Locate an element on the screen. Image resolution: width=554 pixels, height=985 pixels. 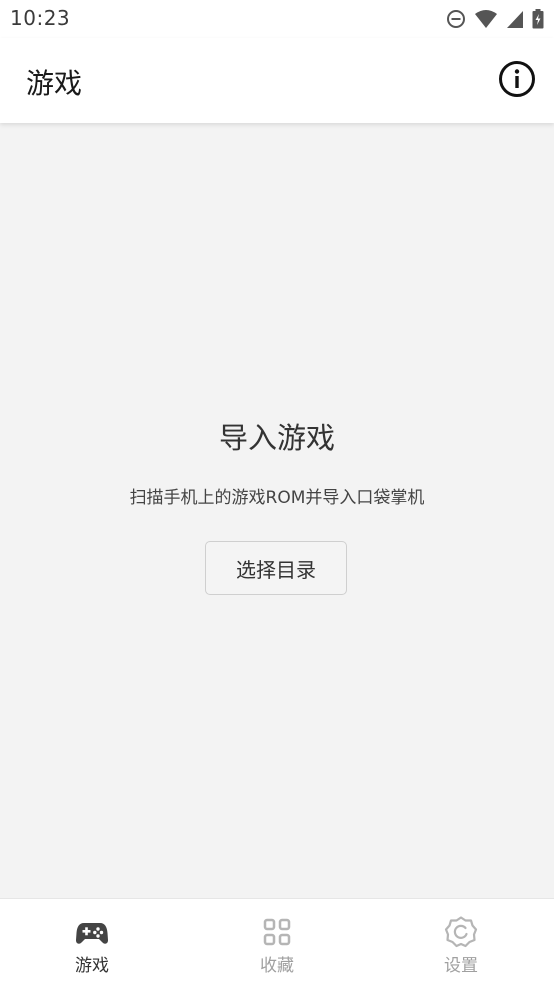
status-bar: 10:23 is located at coordinates (277, 19).